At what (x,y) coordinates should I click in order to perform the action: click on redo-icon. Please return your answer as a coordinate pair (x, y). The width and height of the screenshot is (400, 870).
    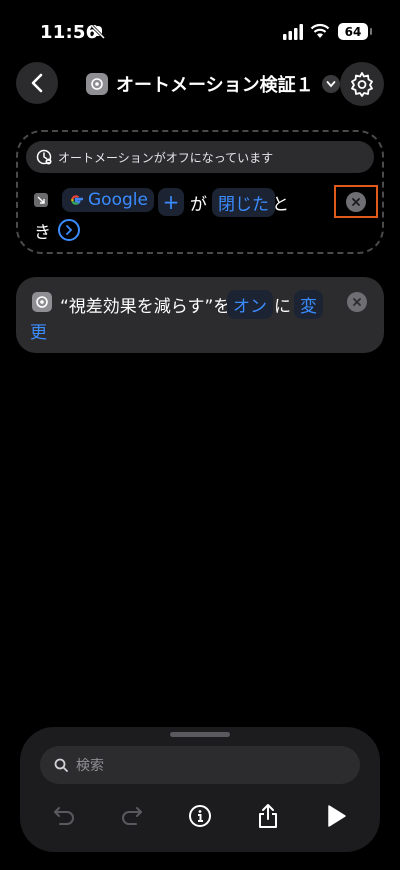
    Looking at the image, I should click on (132, 816).